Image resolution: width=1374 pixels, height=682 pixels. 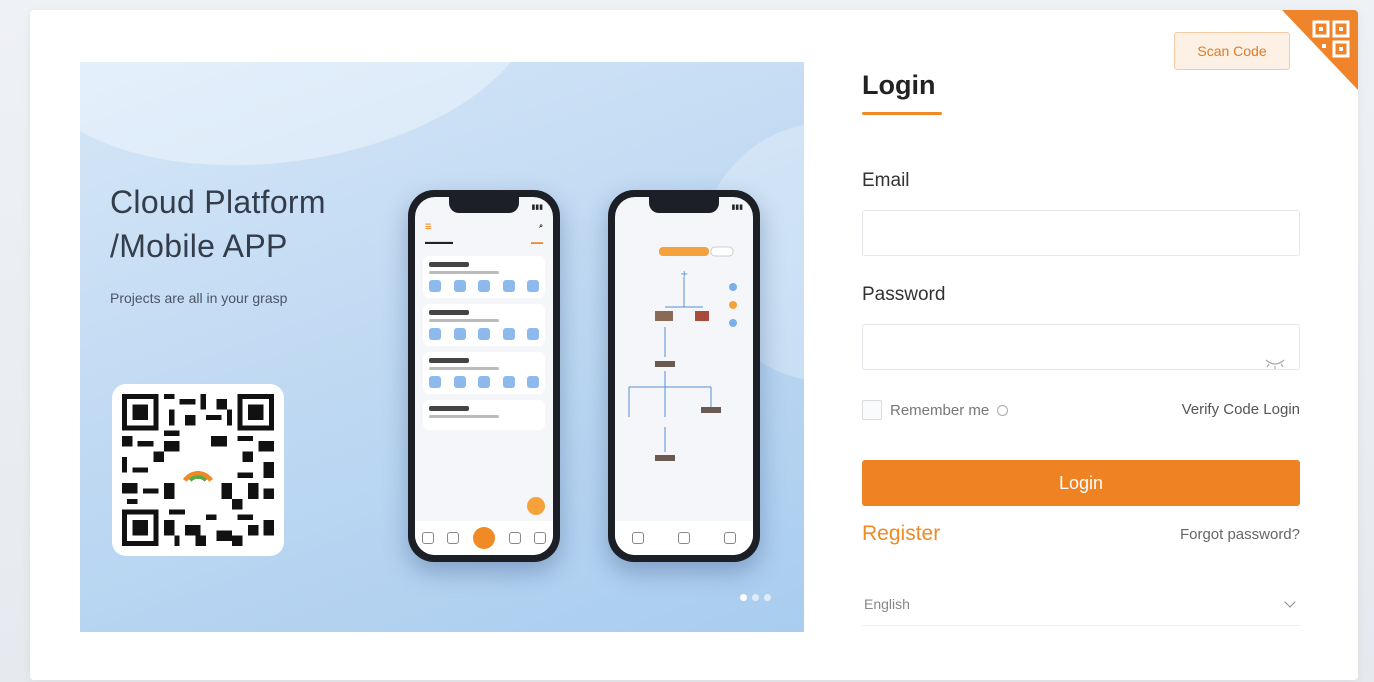 I want to click on email-label: Email, so click(x=886, y=180).